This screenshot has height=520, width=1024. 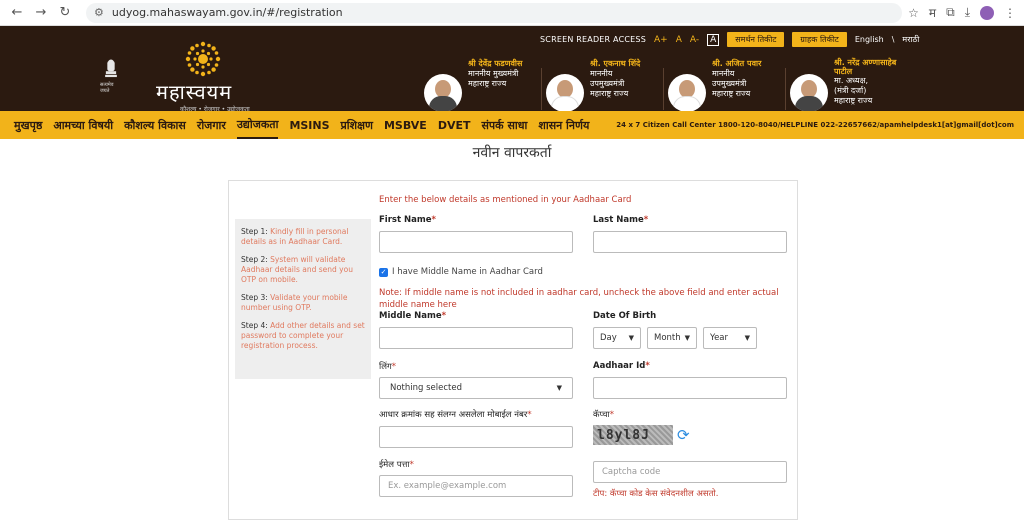 I want to click on middle-name-checkbox-row: ✓ I have Middle Name in Aadhar Card, so click(x=461, y=272).